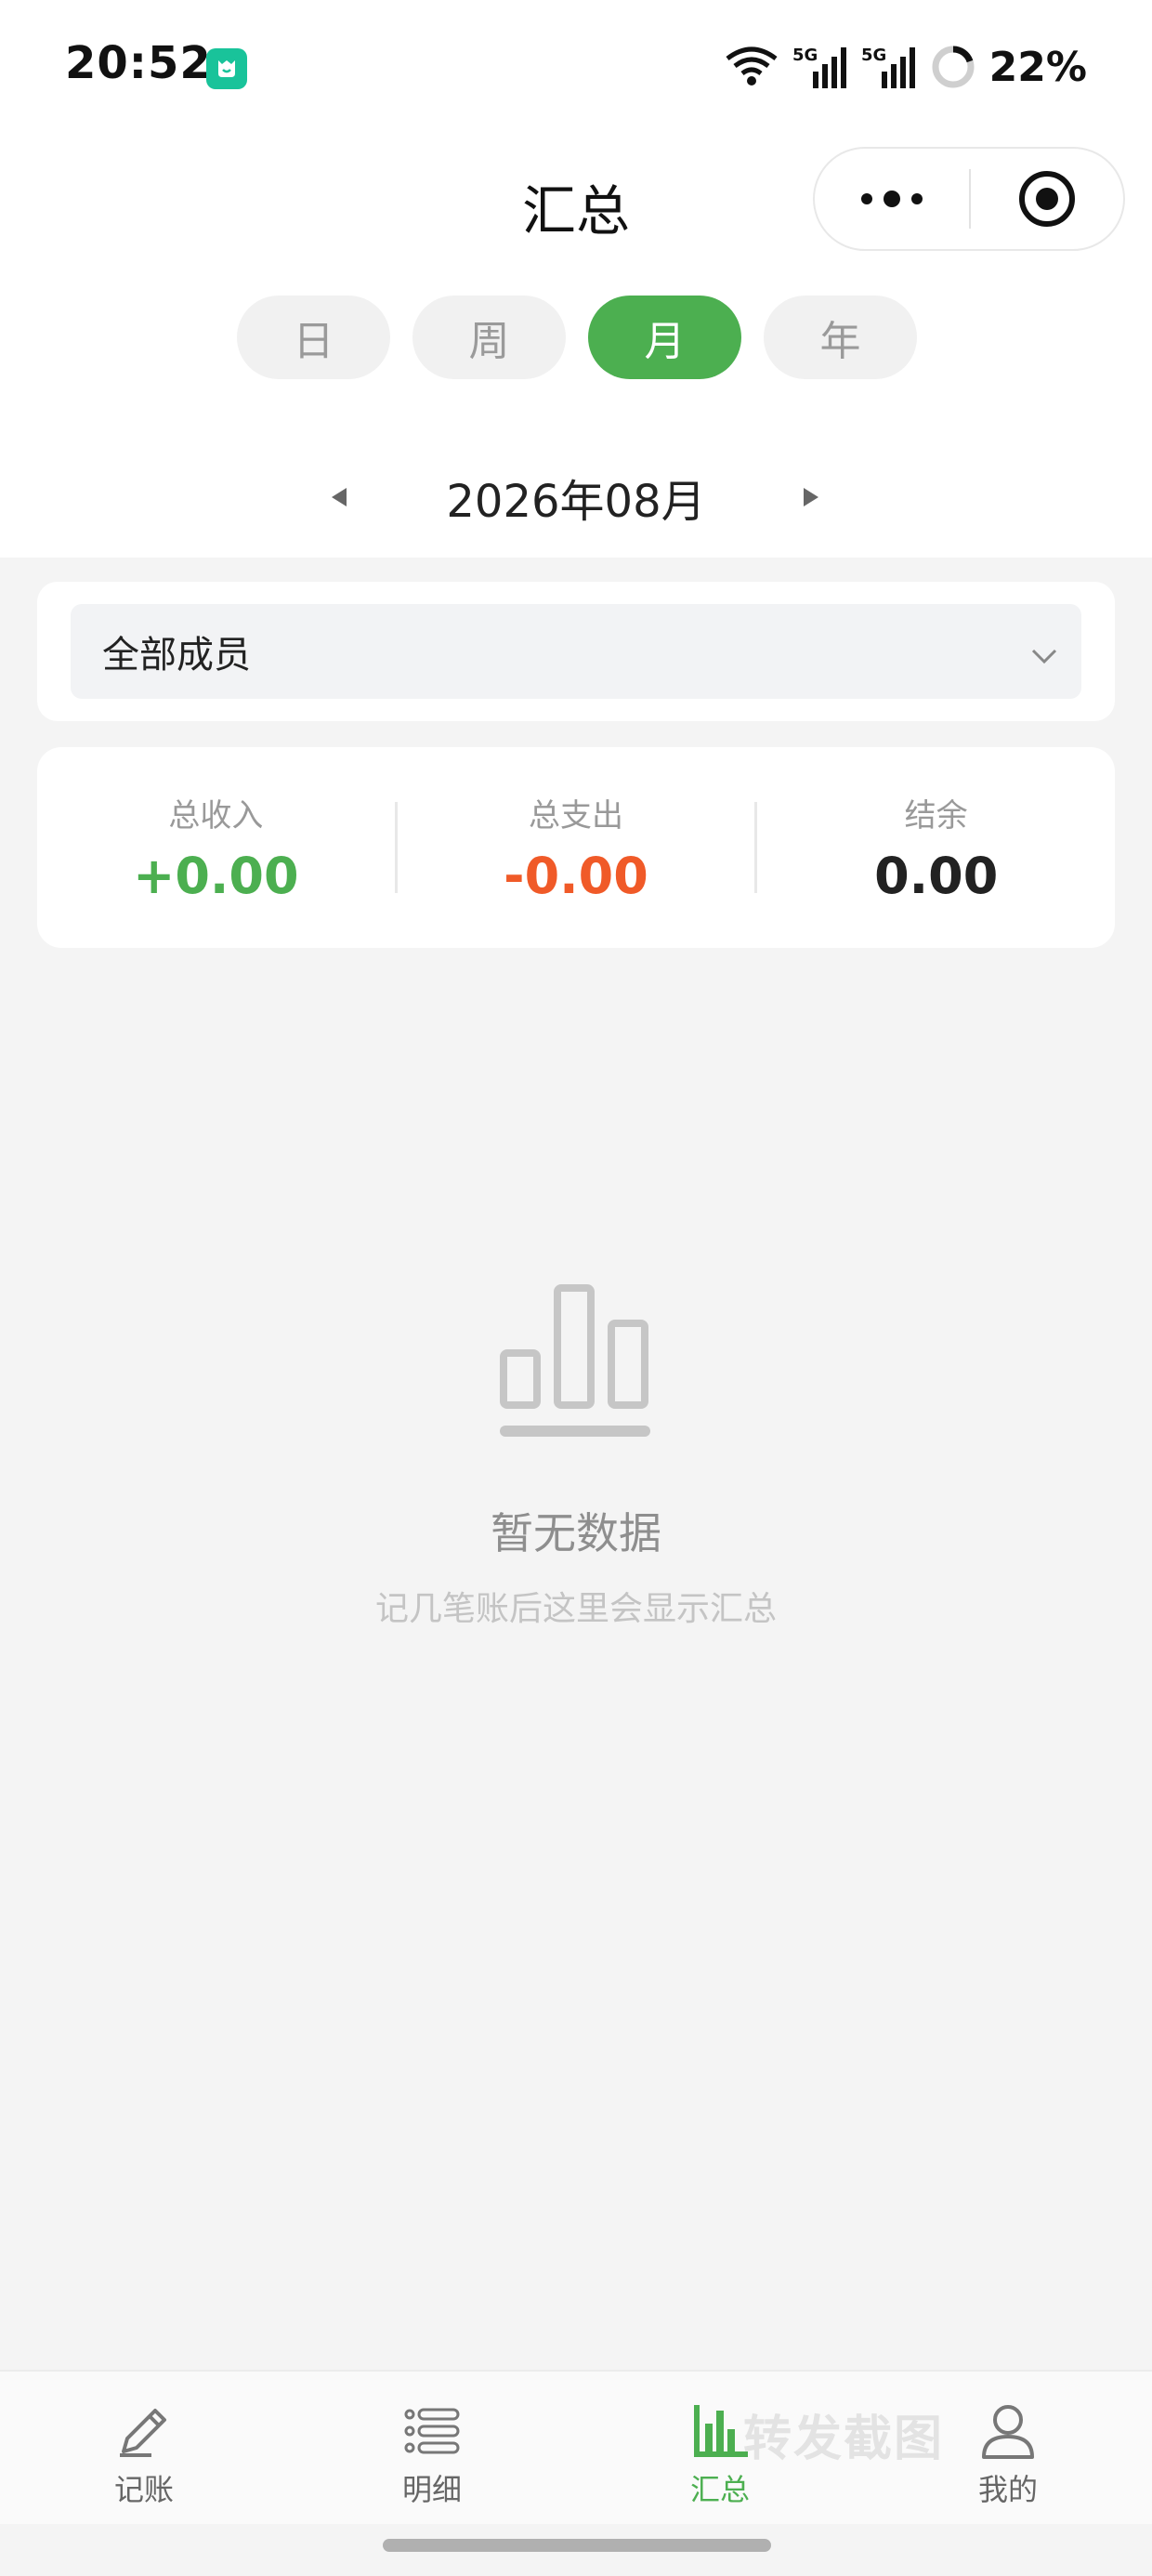  I want to click on member-filter-card: 全部成员, so click(576, 651).